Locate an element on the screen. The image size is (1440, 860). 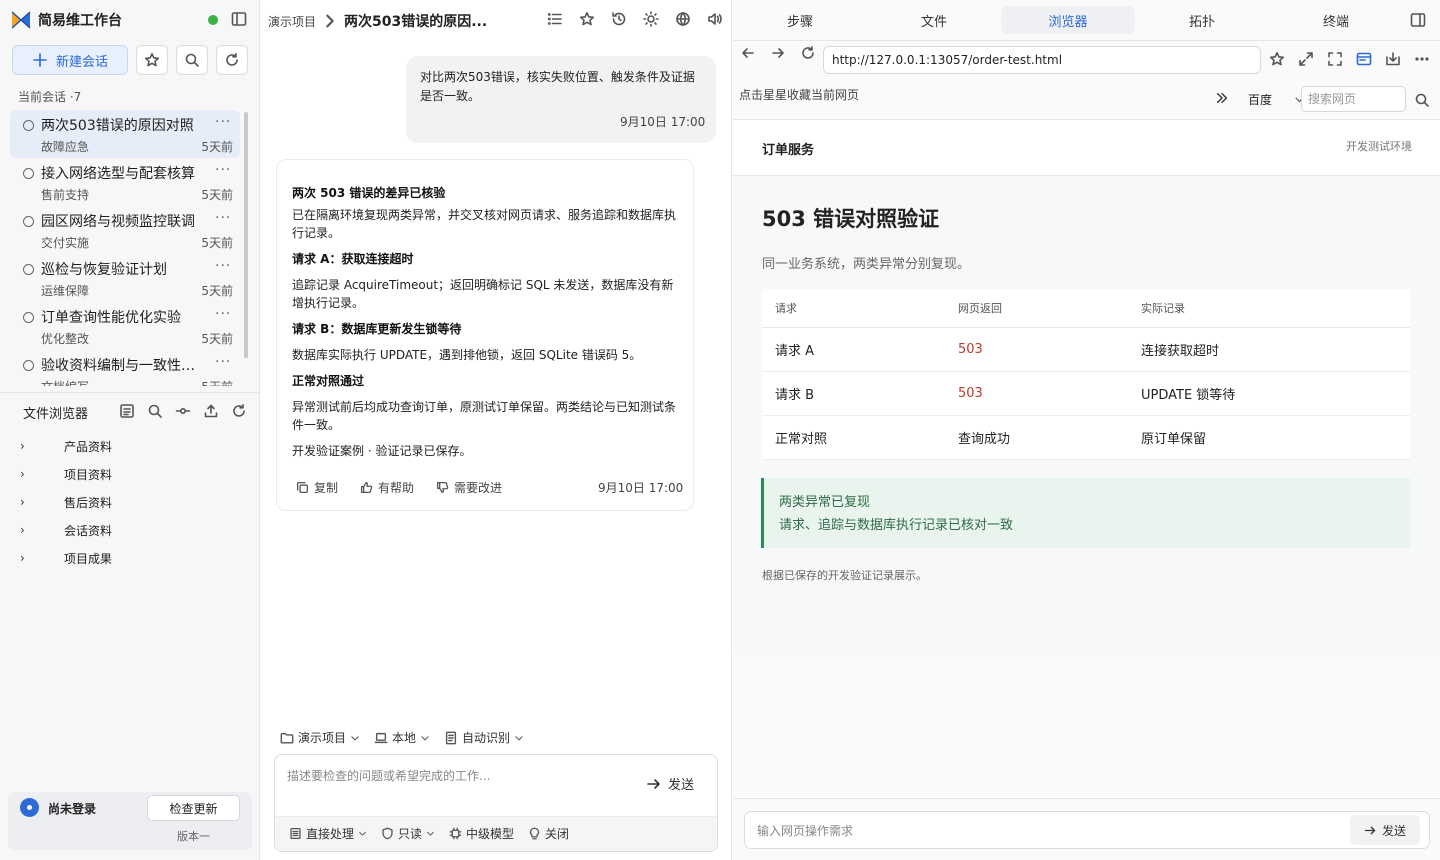
new-chat-label: 新建会话 is located at coordinates (81, 62).